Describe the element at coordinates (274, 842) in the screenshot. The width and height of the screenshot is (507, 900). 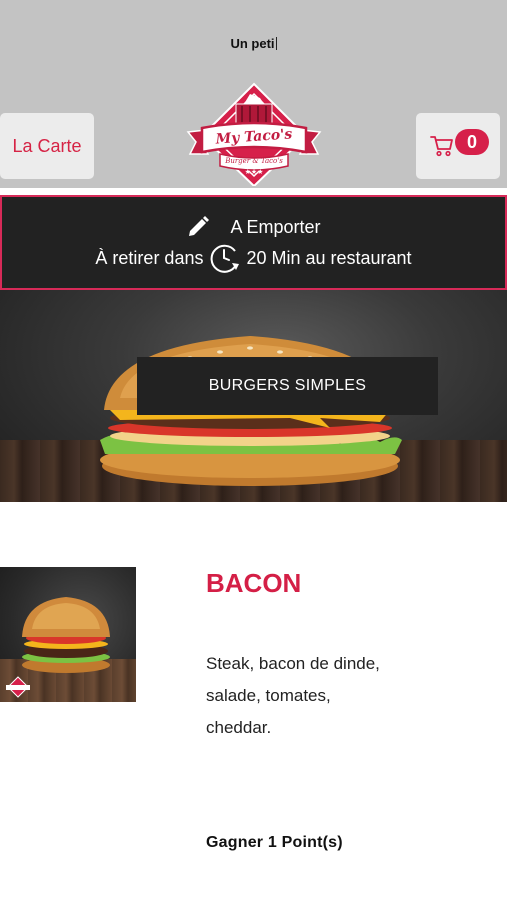
I see `loyalty-points: Gagner 1 Point(s)` at that location.